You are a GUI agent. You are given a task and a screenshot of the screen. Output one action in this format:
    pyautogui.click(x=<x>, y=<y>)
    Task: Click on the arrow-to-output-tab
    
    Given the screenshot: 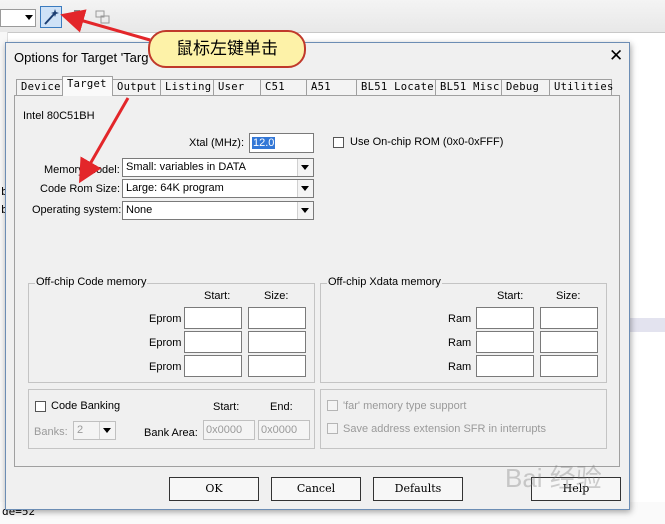 What is the action you would take?
    pyautogui.click(x=104, y=140)
    